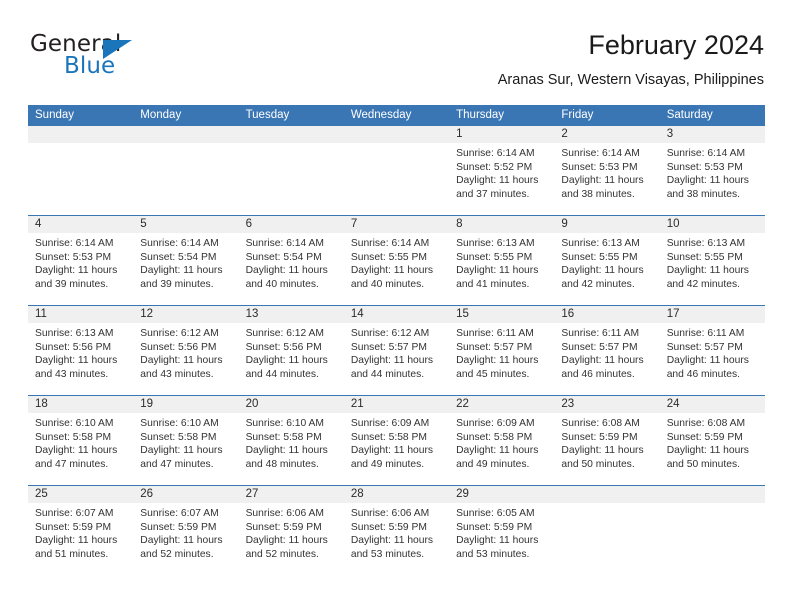 The image size is (792, 612). Describe the element at coordinates (282, 464) in the screenshot. I see `daylight-text: and 48 minutes.` at that location.